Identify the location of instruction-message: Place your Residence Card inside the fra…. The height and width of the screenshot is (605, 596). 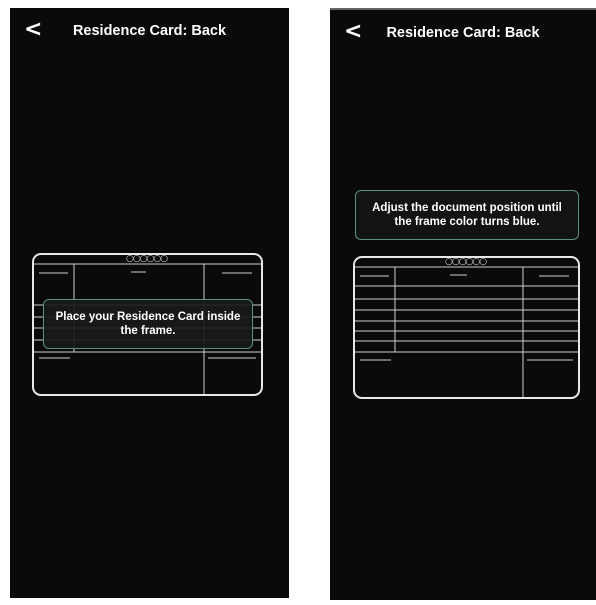
(148, 324).